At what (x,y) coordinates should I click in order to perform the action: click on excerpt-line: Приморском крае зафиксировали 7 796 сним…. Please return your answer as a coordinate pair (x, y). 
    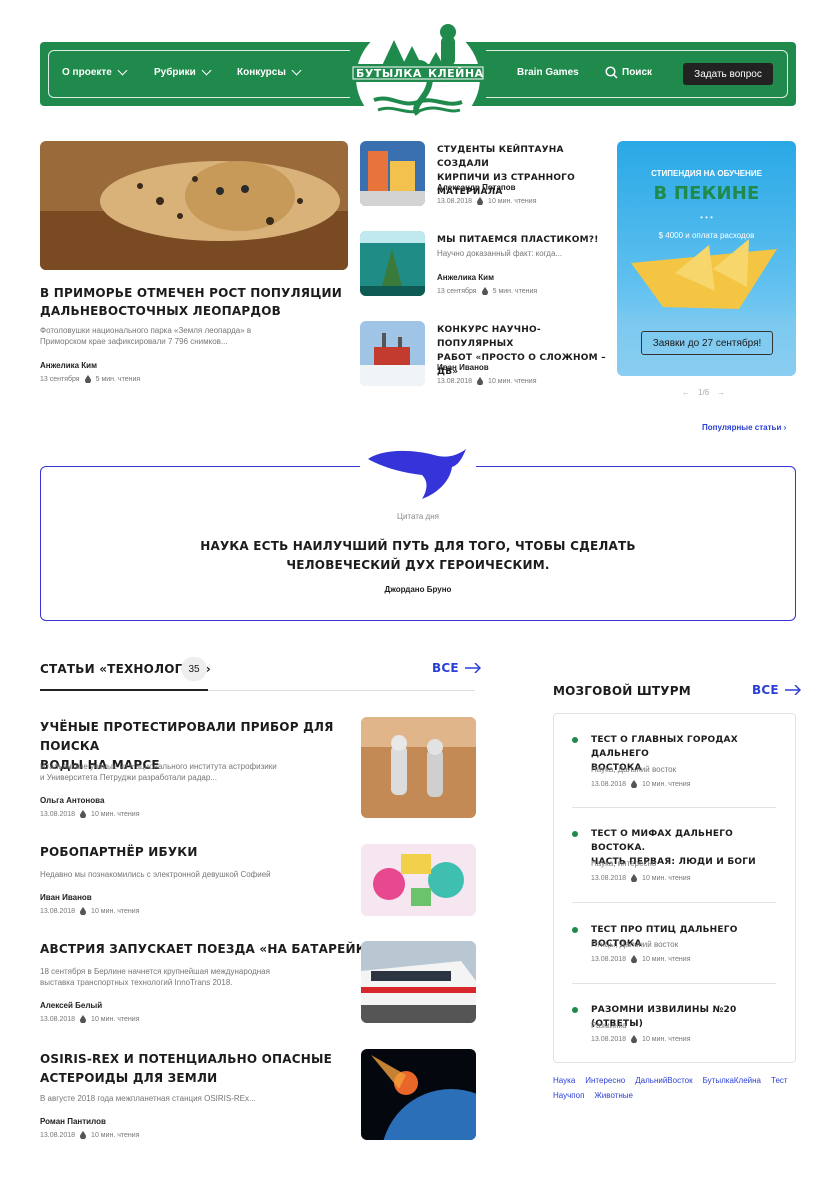
    Looking at the image, I should click on (134, 341).